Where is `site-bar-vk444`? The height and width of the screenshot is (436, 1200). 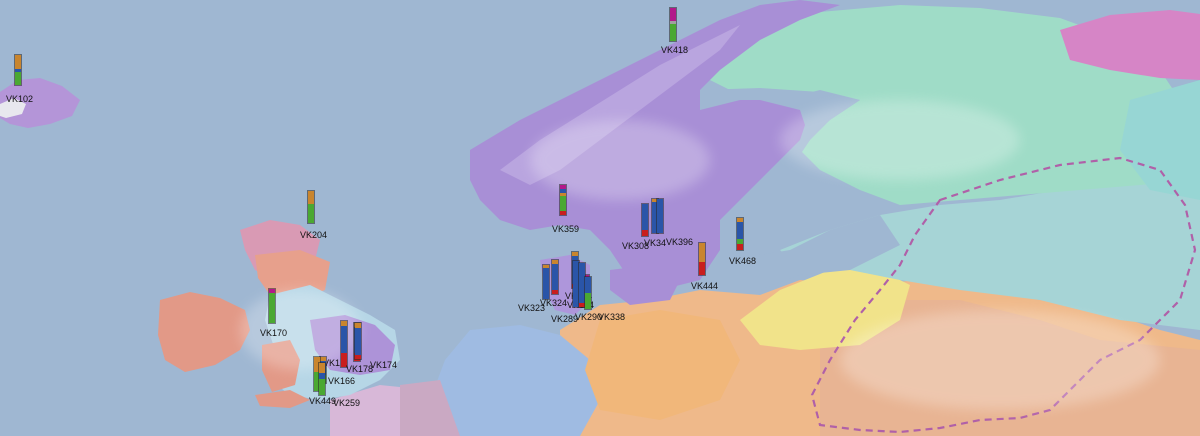 site-bar-vk444 is located at coordinates (702, 259).